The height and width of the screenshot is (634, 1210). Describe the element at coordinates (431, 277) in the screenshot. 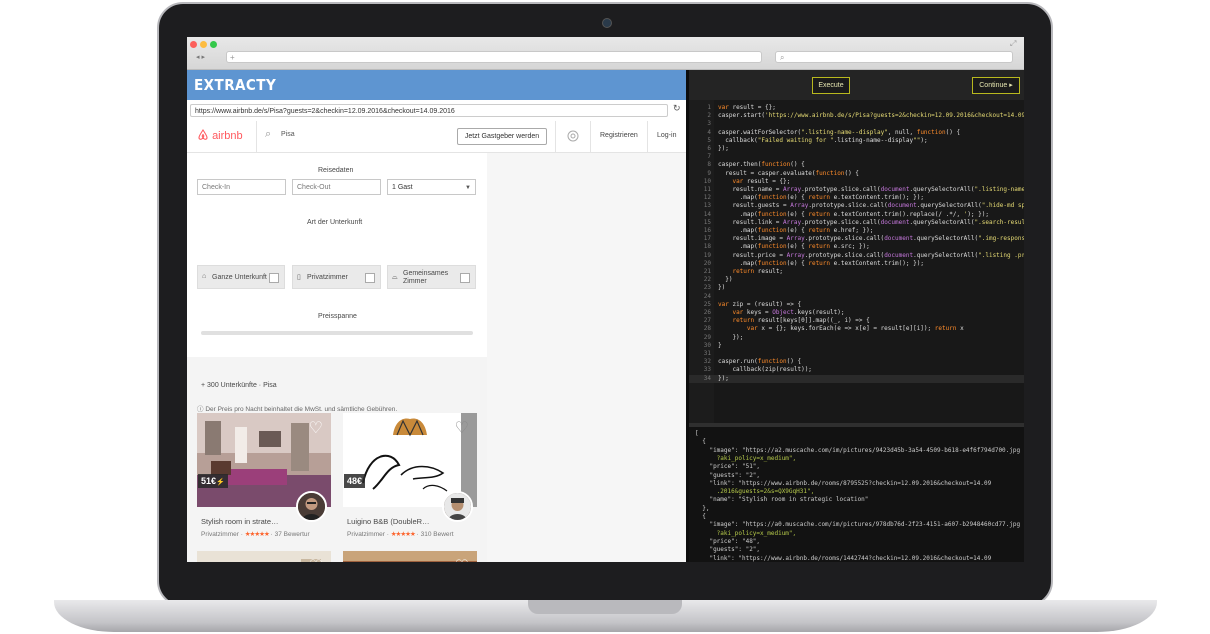

I see `room-type-shared: ⌓ Gemeinsames Zimmer` at that location.